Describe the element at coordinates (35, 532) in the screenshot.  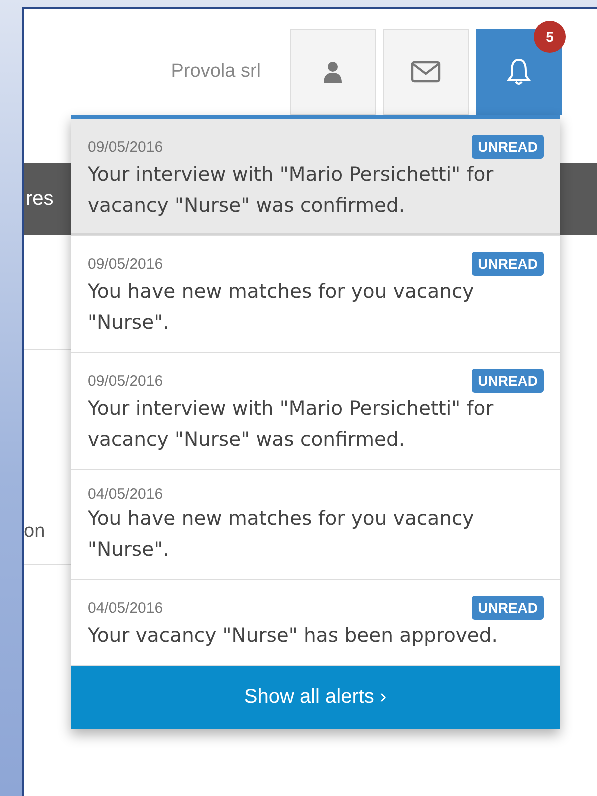
I see `row-text: on` at that location.